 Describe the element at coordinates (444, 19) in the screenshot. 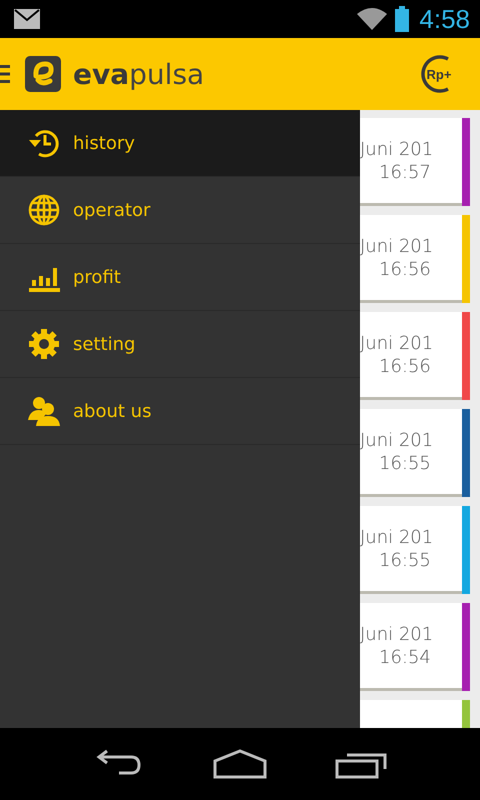

I see `clock: 4:58` at that location.